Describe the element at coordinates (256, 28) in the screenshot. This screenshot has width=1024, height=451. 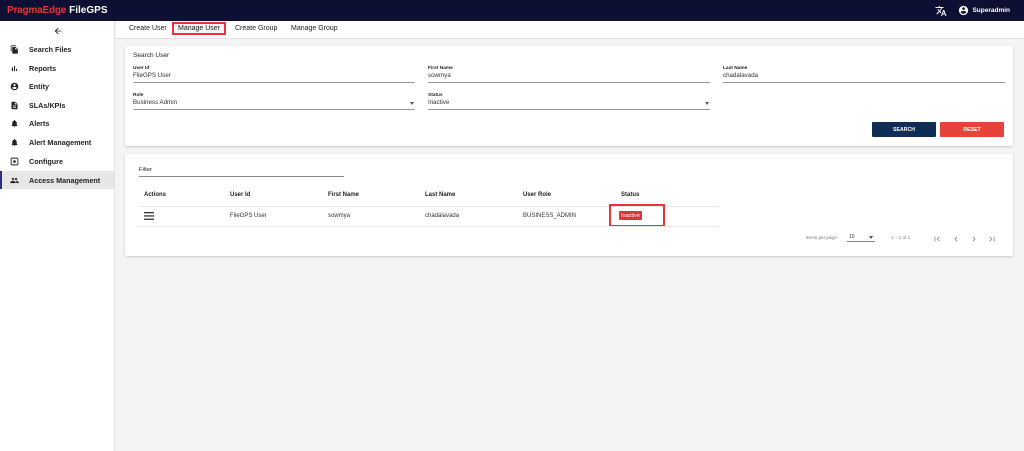
I see `tab-create-group: Create Group` at that location.